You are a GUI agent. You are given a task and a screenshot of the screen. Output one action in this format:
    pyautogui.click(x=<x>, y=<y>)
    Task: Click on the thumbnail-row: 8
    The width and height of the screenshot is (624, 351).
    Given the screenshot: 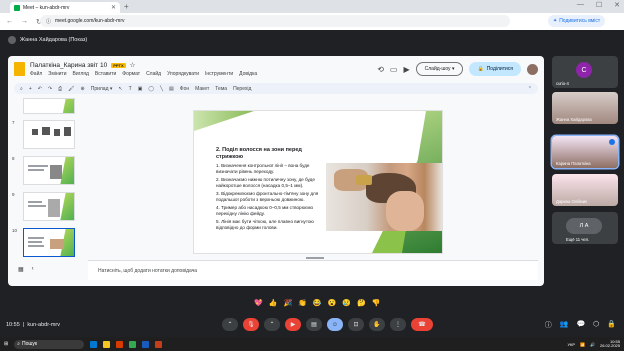 What is the action you would take?
    pyautogui.click(x=43, y=170)
    